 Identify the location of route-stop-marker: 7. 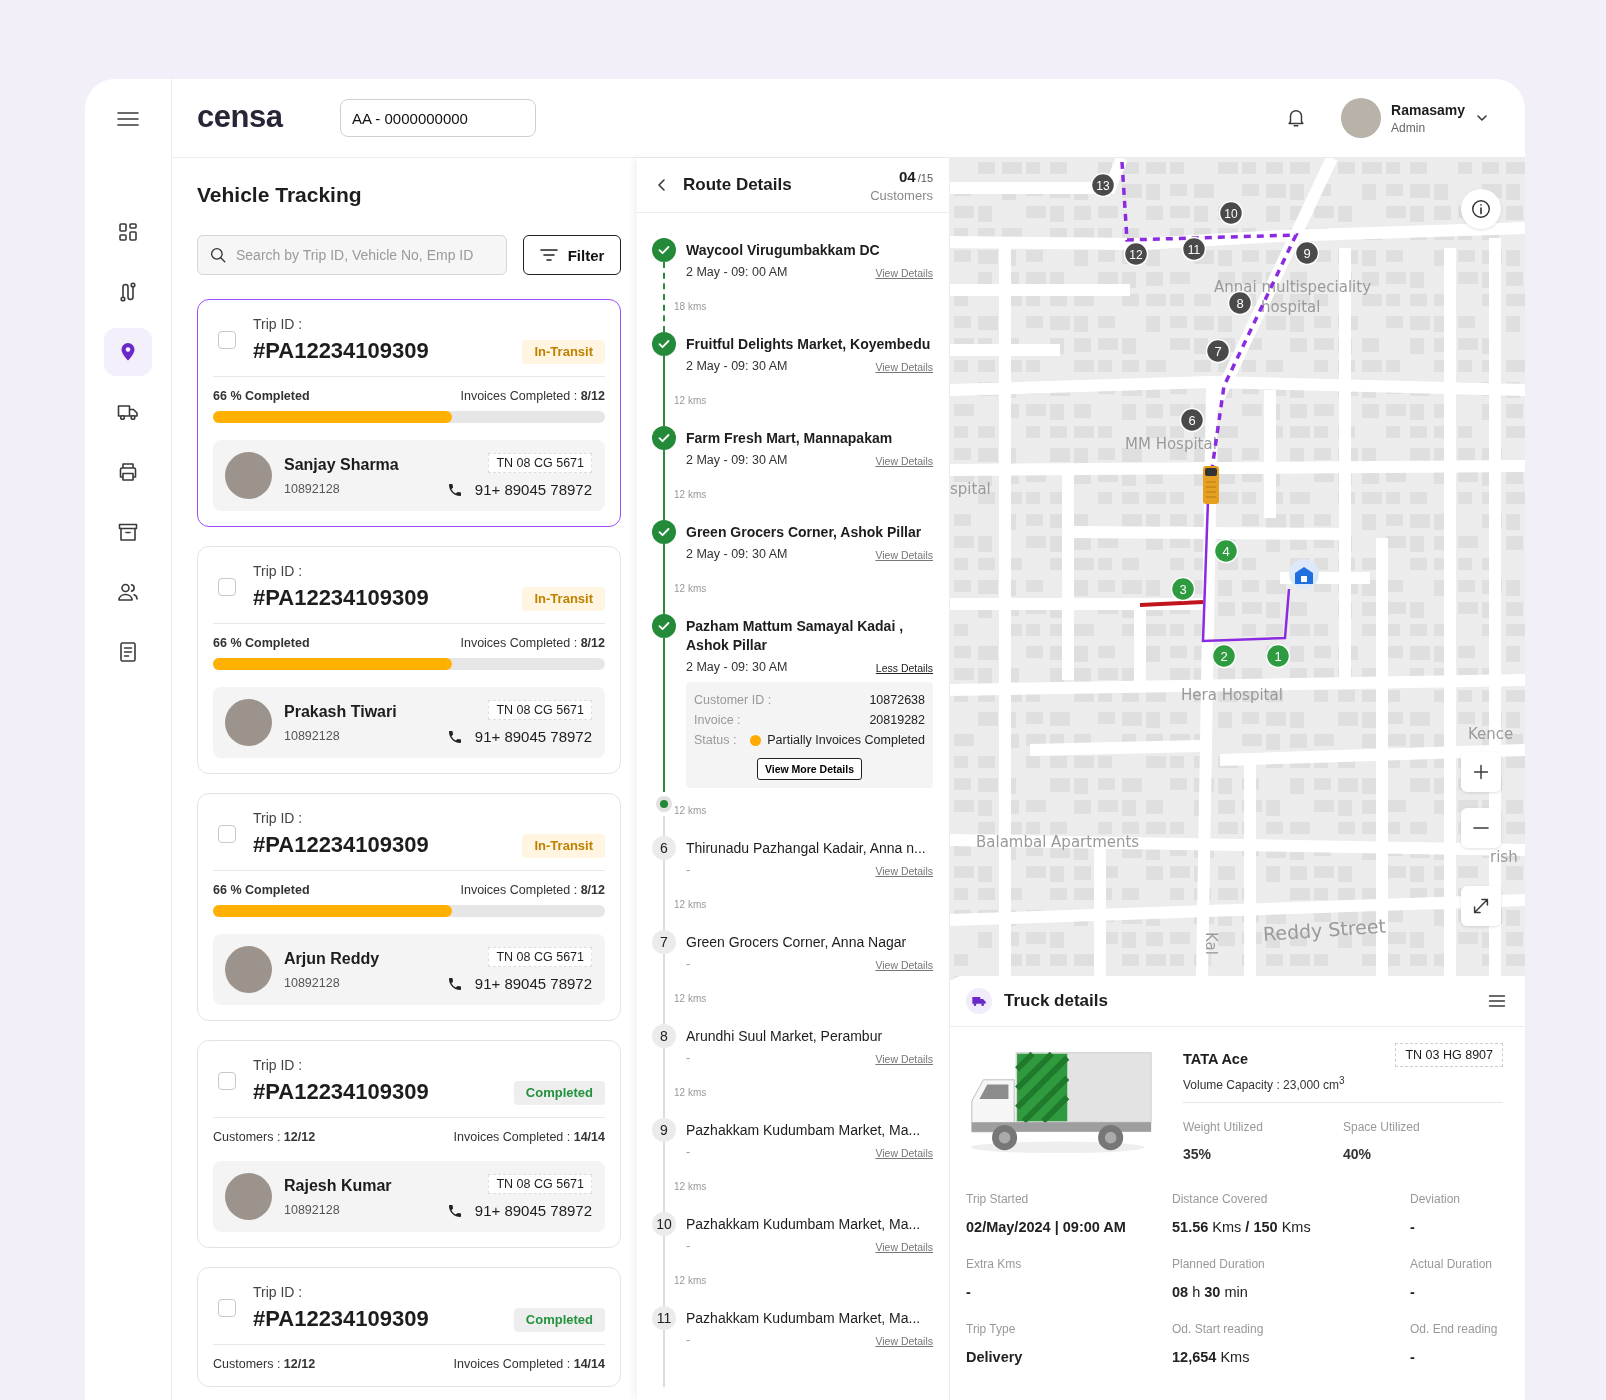
(1218, 351).